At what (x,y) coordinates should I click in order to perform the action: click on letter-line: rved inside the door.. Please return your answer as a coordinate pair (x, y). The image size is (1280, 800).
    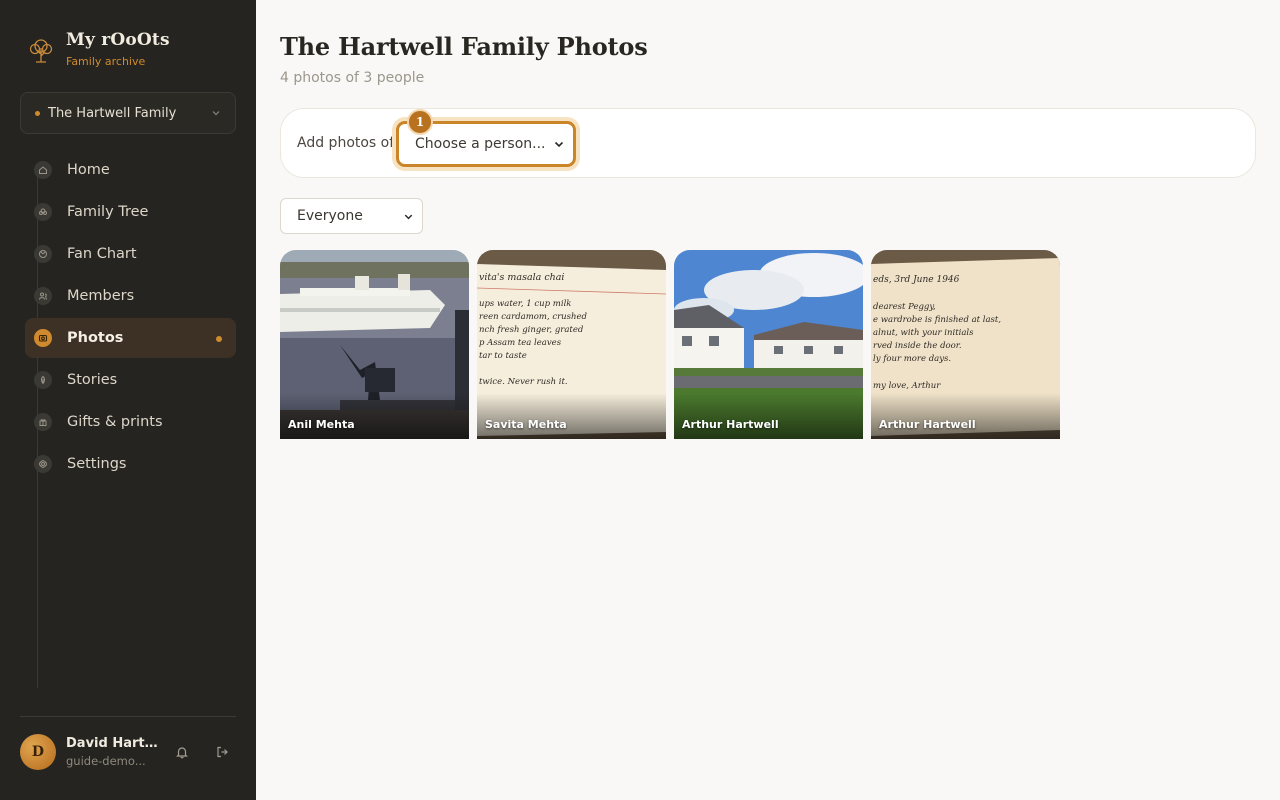
    Looking at the image, I should click on (917, 346).